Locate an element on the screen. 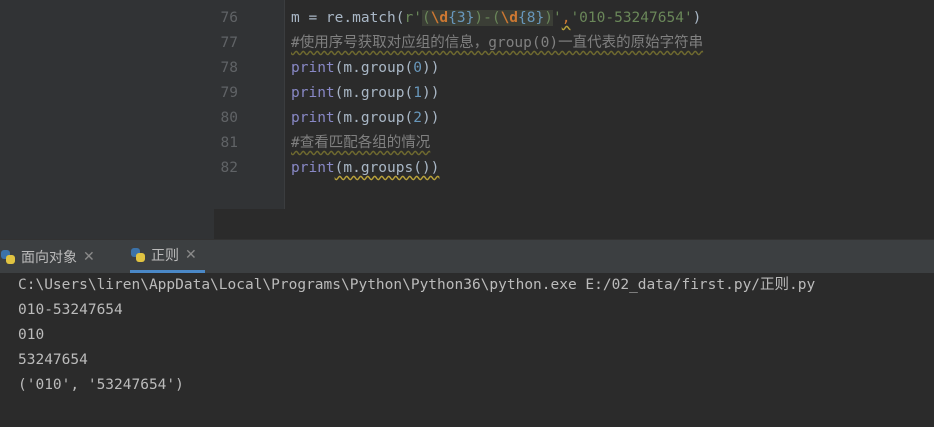  line-number: 82 is located at coordinates (229, 168).